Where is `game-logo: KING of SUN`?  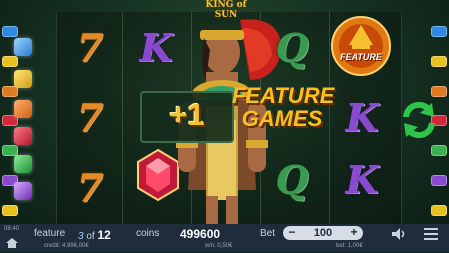 game-logo: KING of SUN is located at coordinates (226, 10).